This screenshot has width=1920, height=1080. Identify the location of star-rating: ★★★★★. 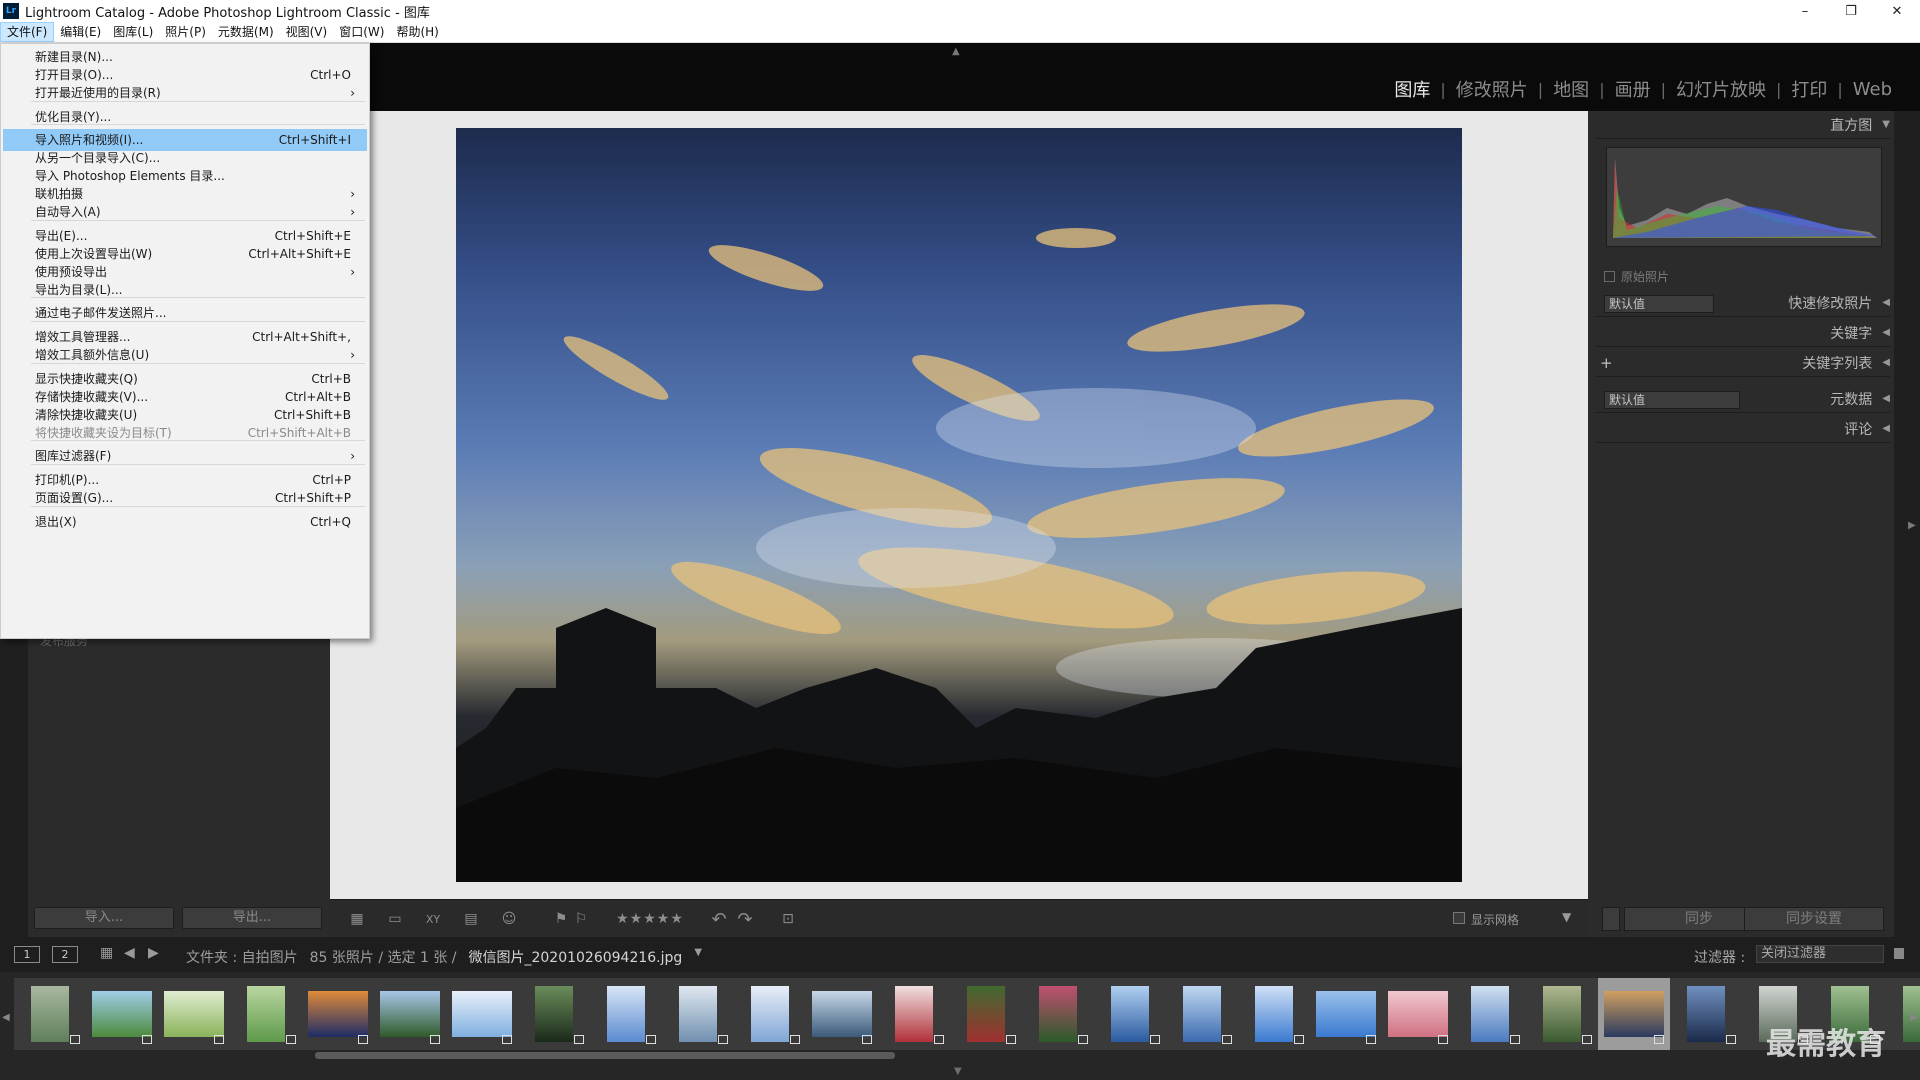
(650, 919).